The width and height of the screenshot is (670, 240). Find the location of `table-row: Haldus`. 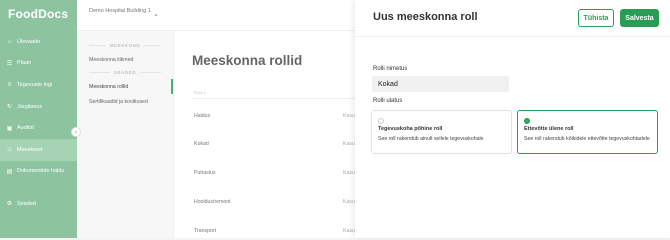

table-row: Haldus is located at coordinates (202, 116).